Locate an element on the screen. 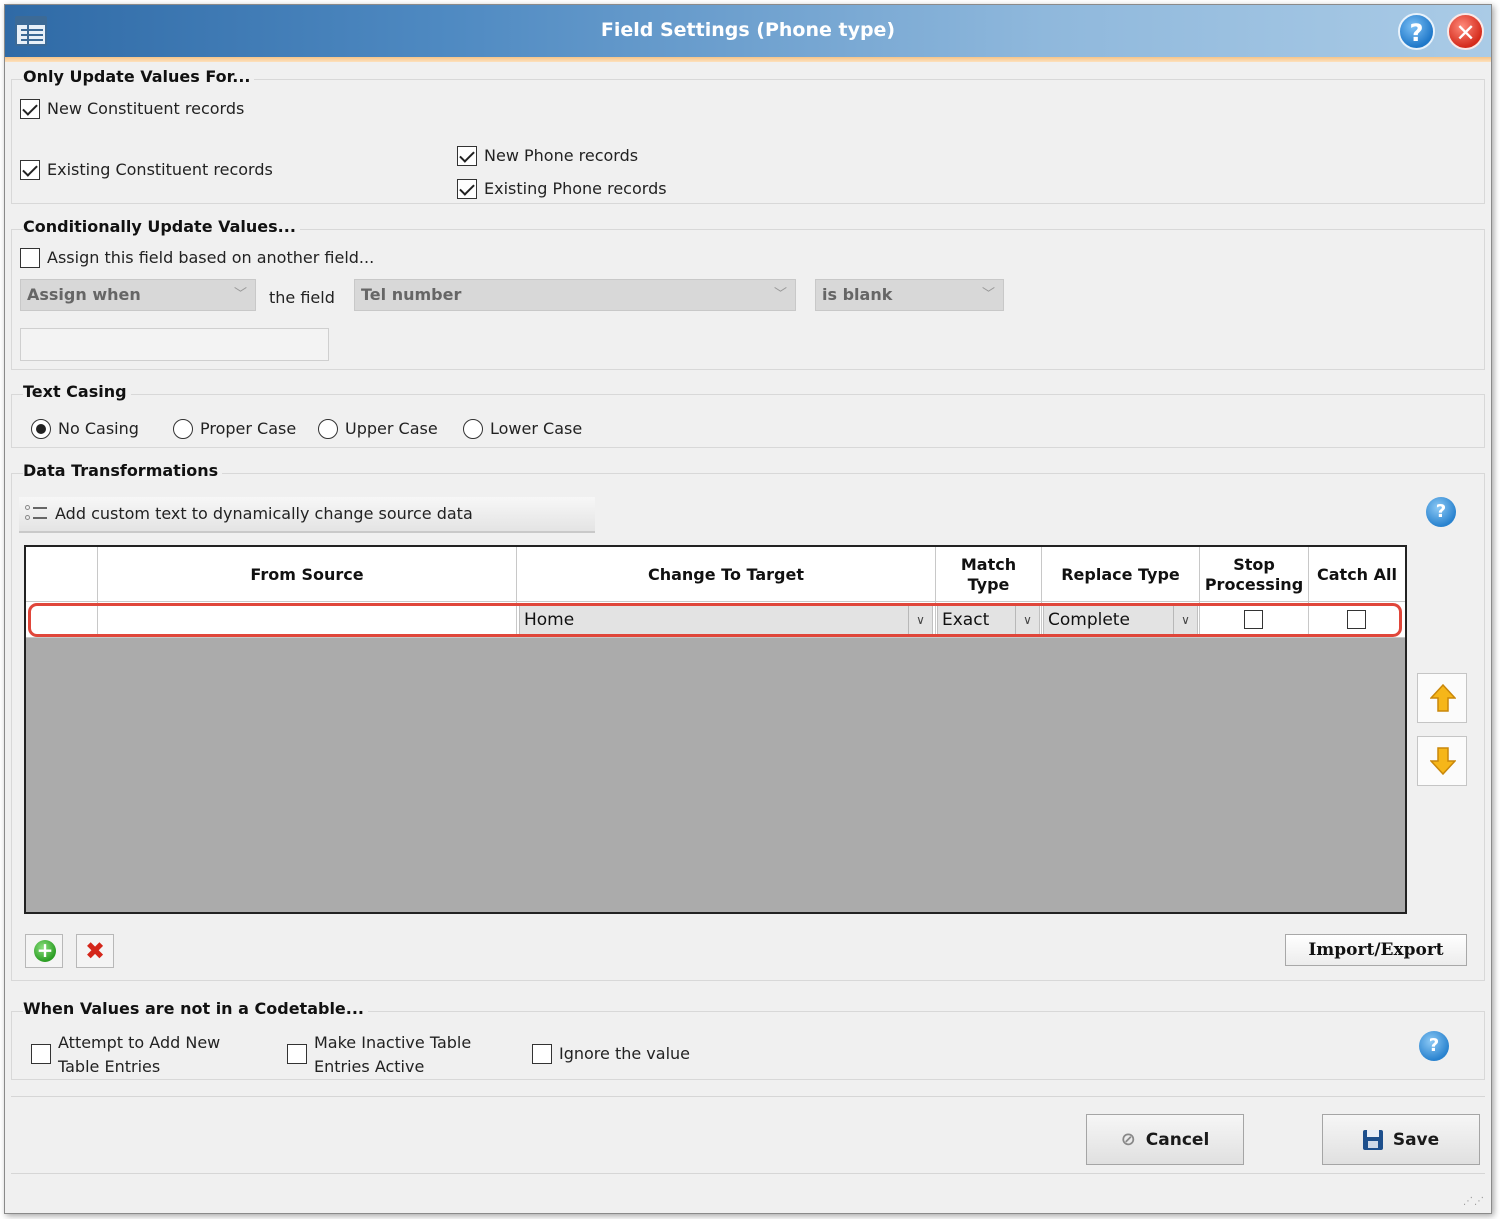 This screenshot has height=1219, width=1500. change-to-target-select: Home ∨ is located at coordinates (726, 620).